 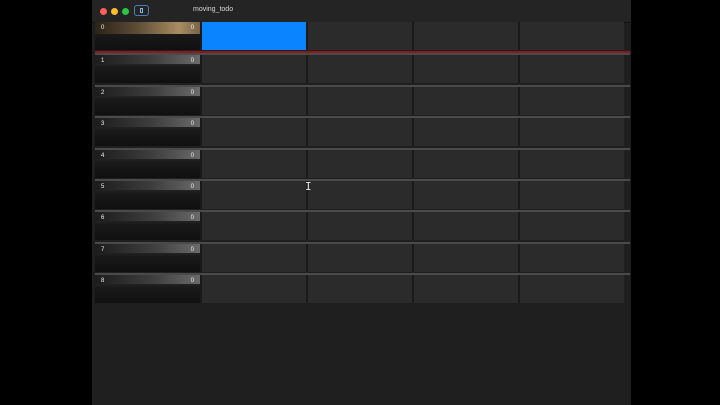 I want to click on grid-row: 6 0, so click(x=362, y=225).